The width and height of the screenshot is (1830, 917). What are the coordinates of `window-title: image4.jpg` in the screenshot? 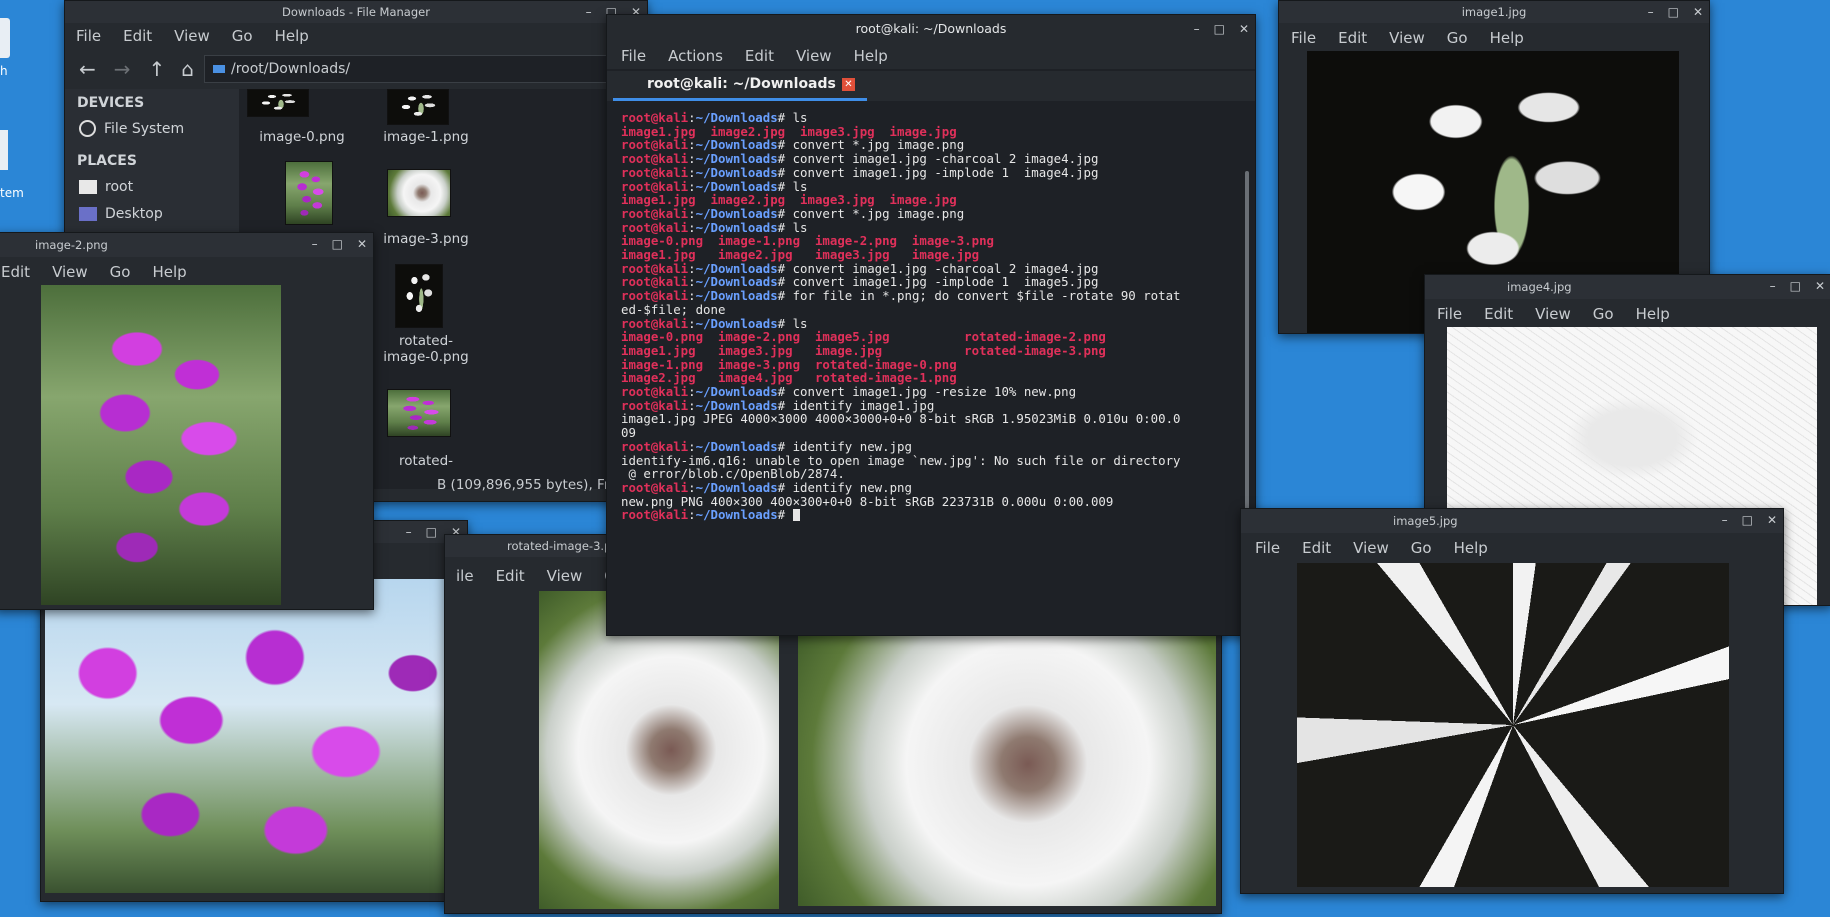 It's located at (1539, 287).